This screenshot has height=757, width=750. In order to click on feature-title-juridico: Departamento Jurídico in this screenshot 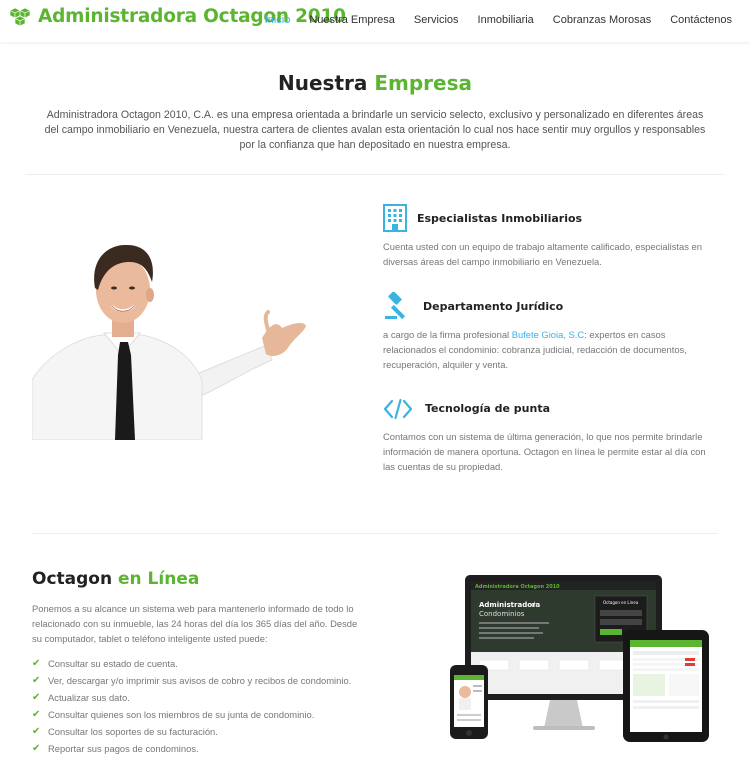, I will do `click(493, 306)`.